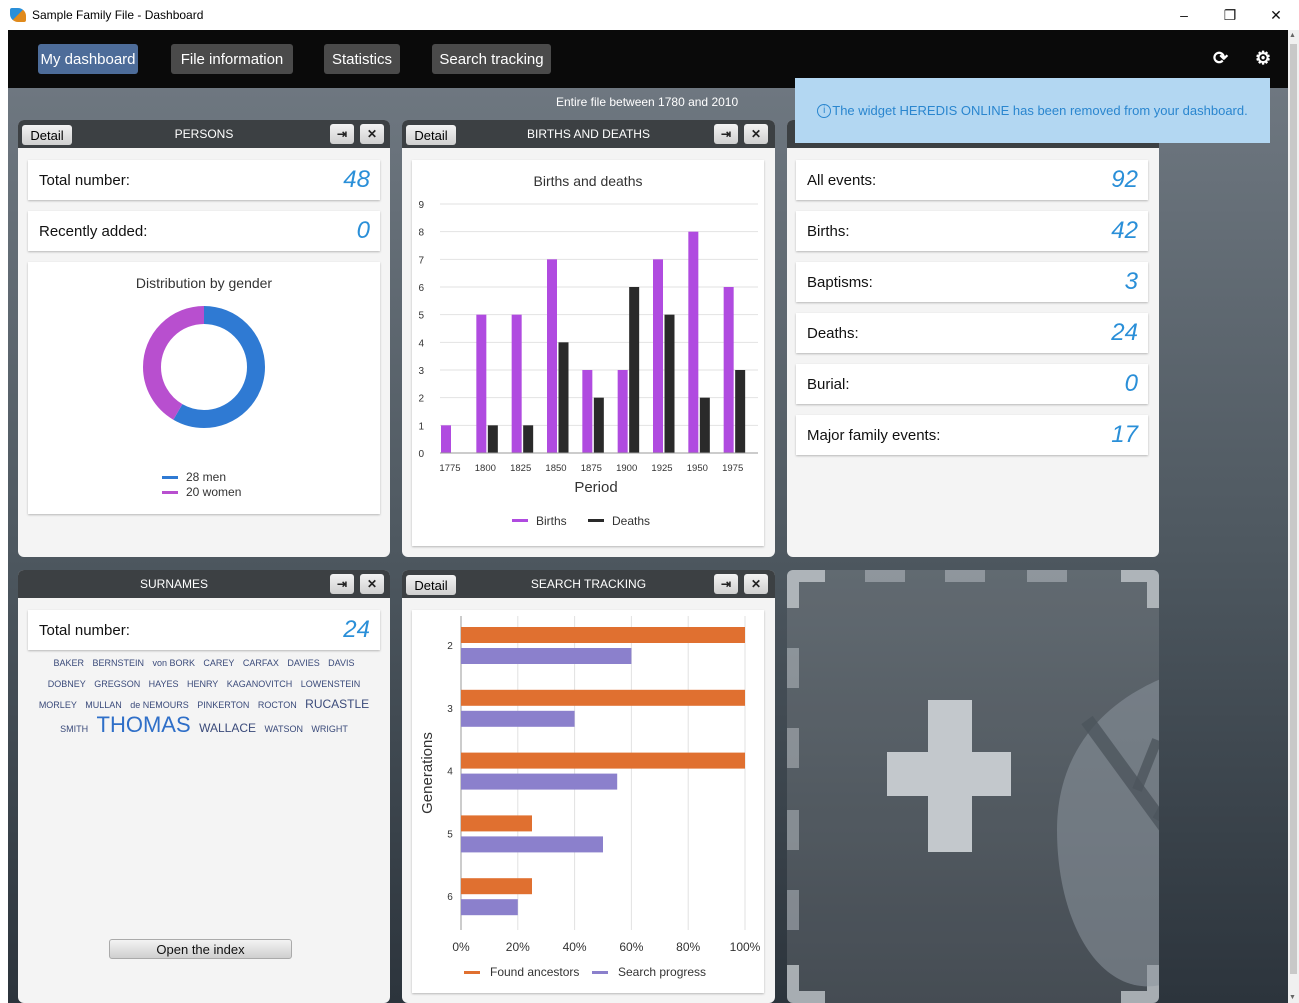  Describe the element at coordinates (227, 728) in the screenshot. I see `surname-item: WALLACE` at that location.